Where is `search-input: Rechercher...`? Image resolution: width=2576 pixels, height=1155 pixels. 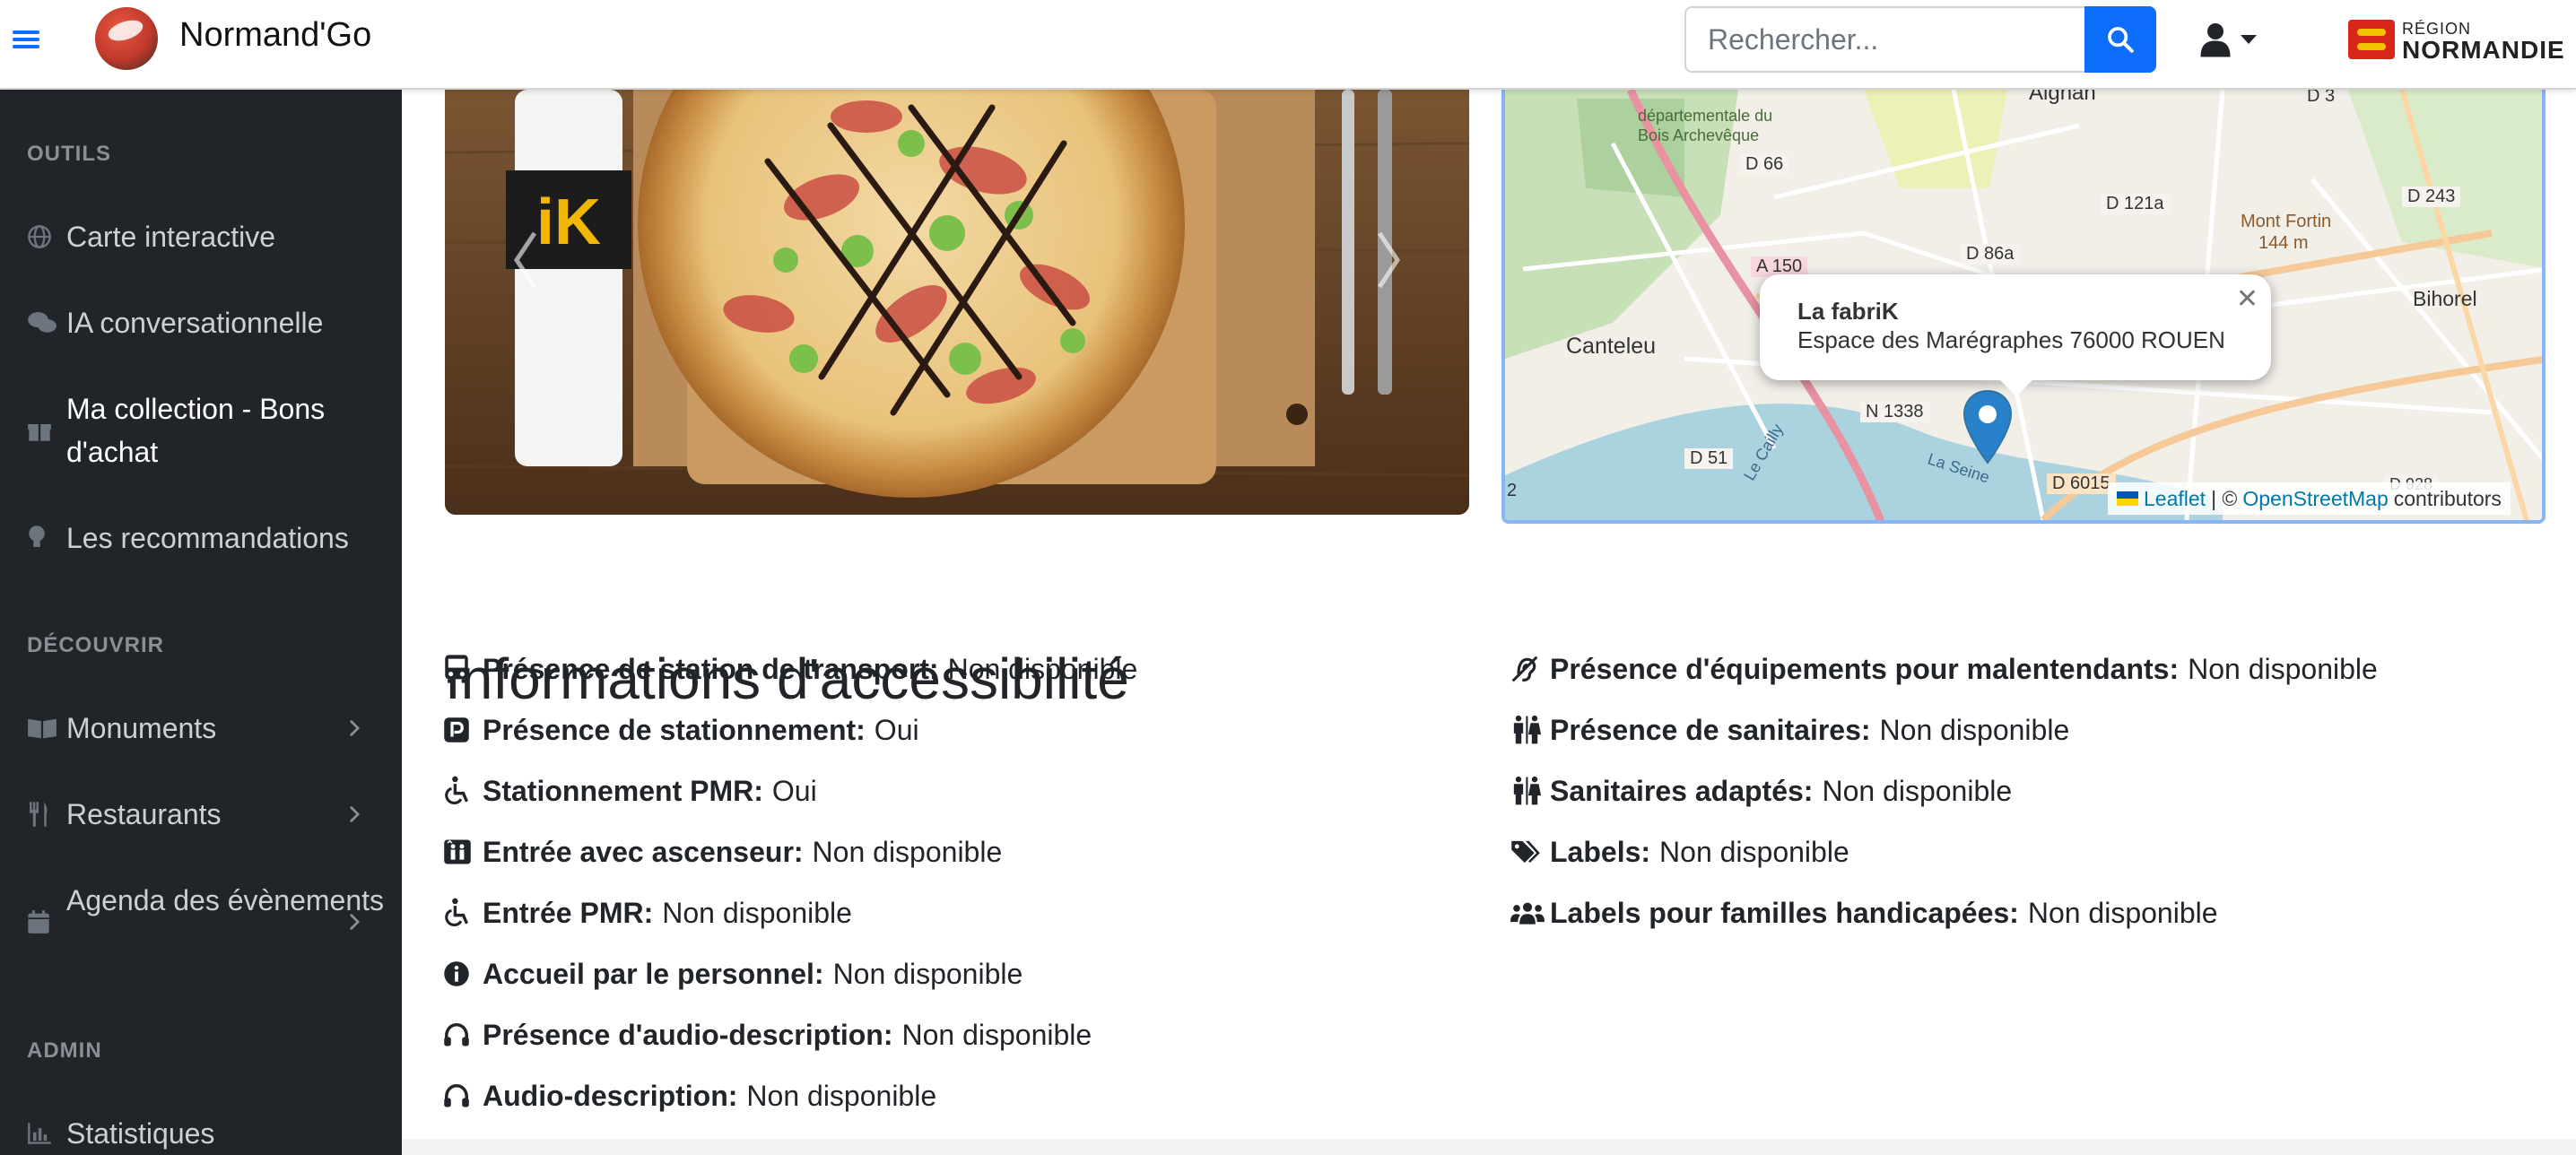 search-input: Rechercher... is located at coordinates (1885, 40).